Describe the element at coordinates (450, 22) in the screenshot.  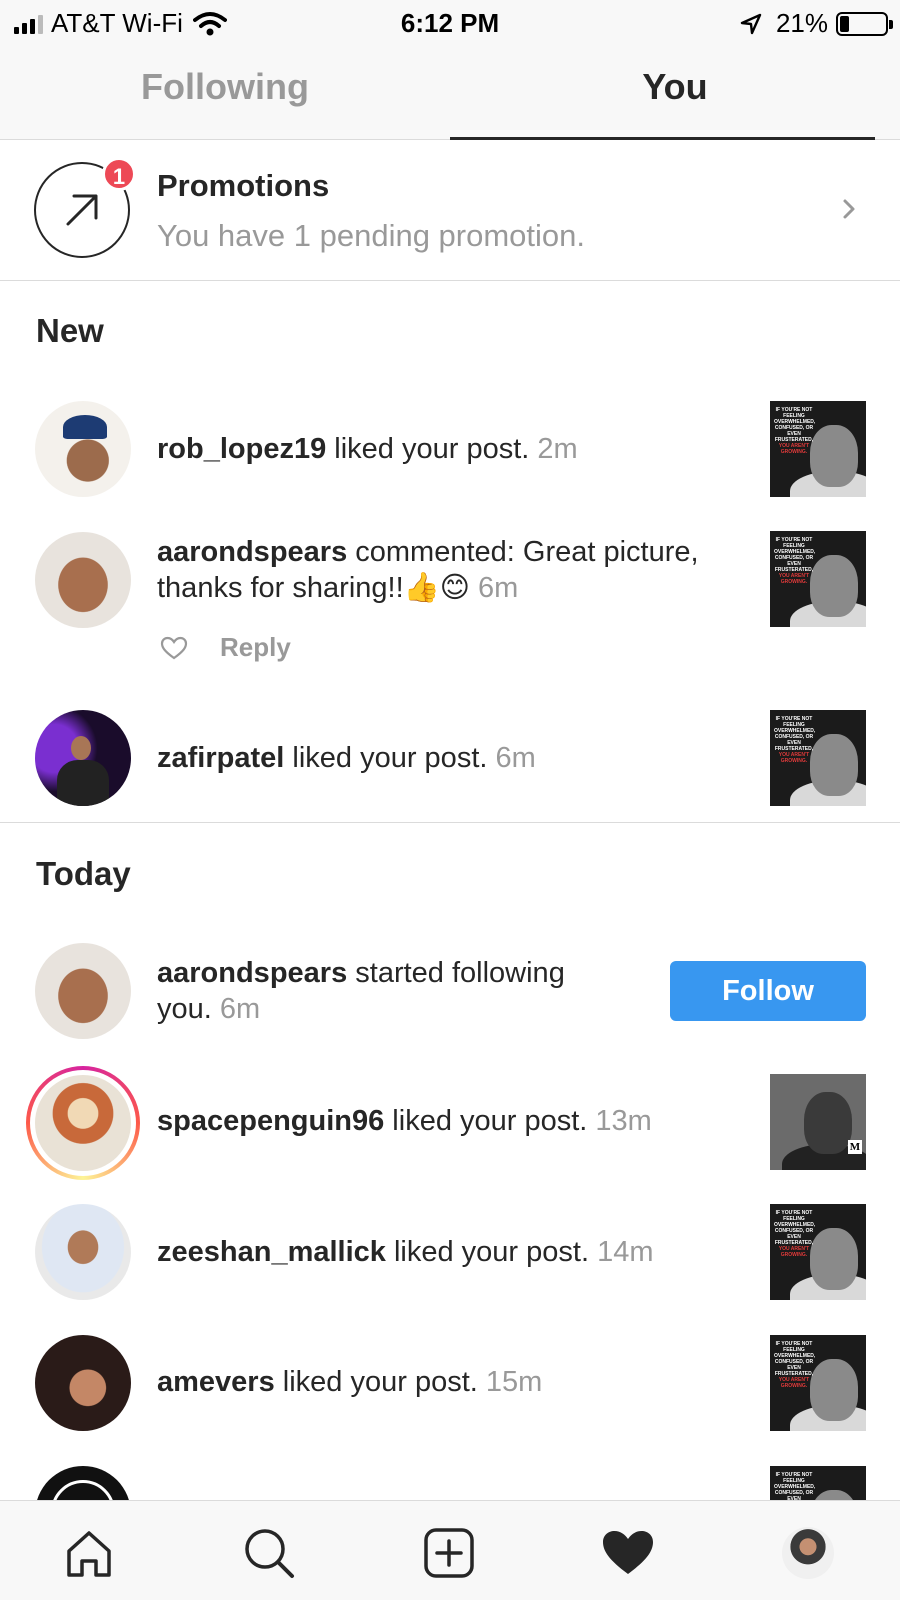
I see `status-bar: AT&T Wi-Fi 6:12 PM 21%` at that location.